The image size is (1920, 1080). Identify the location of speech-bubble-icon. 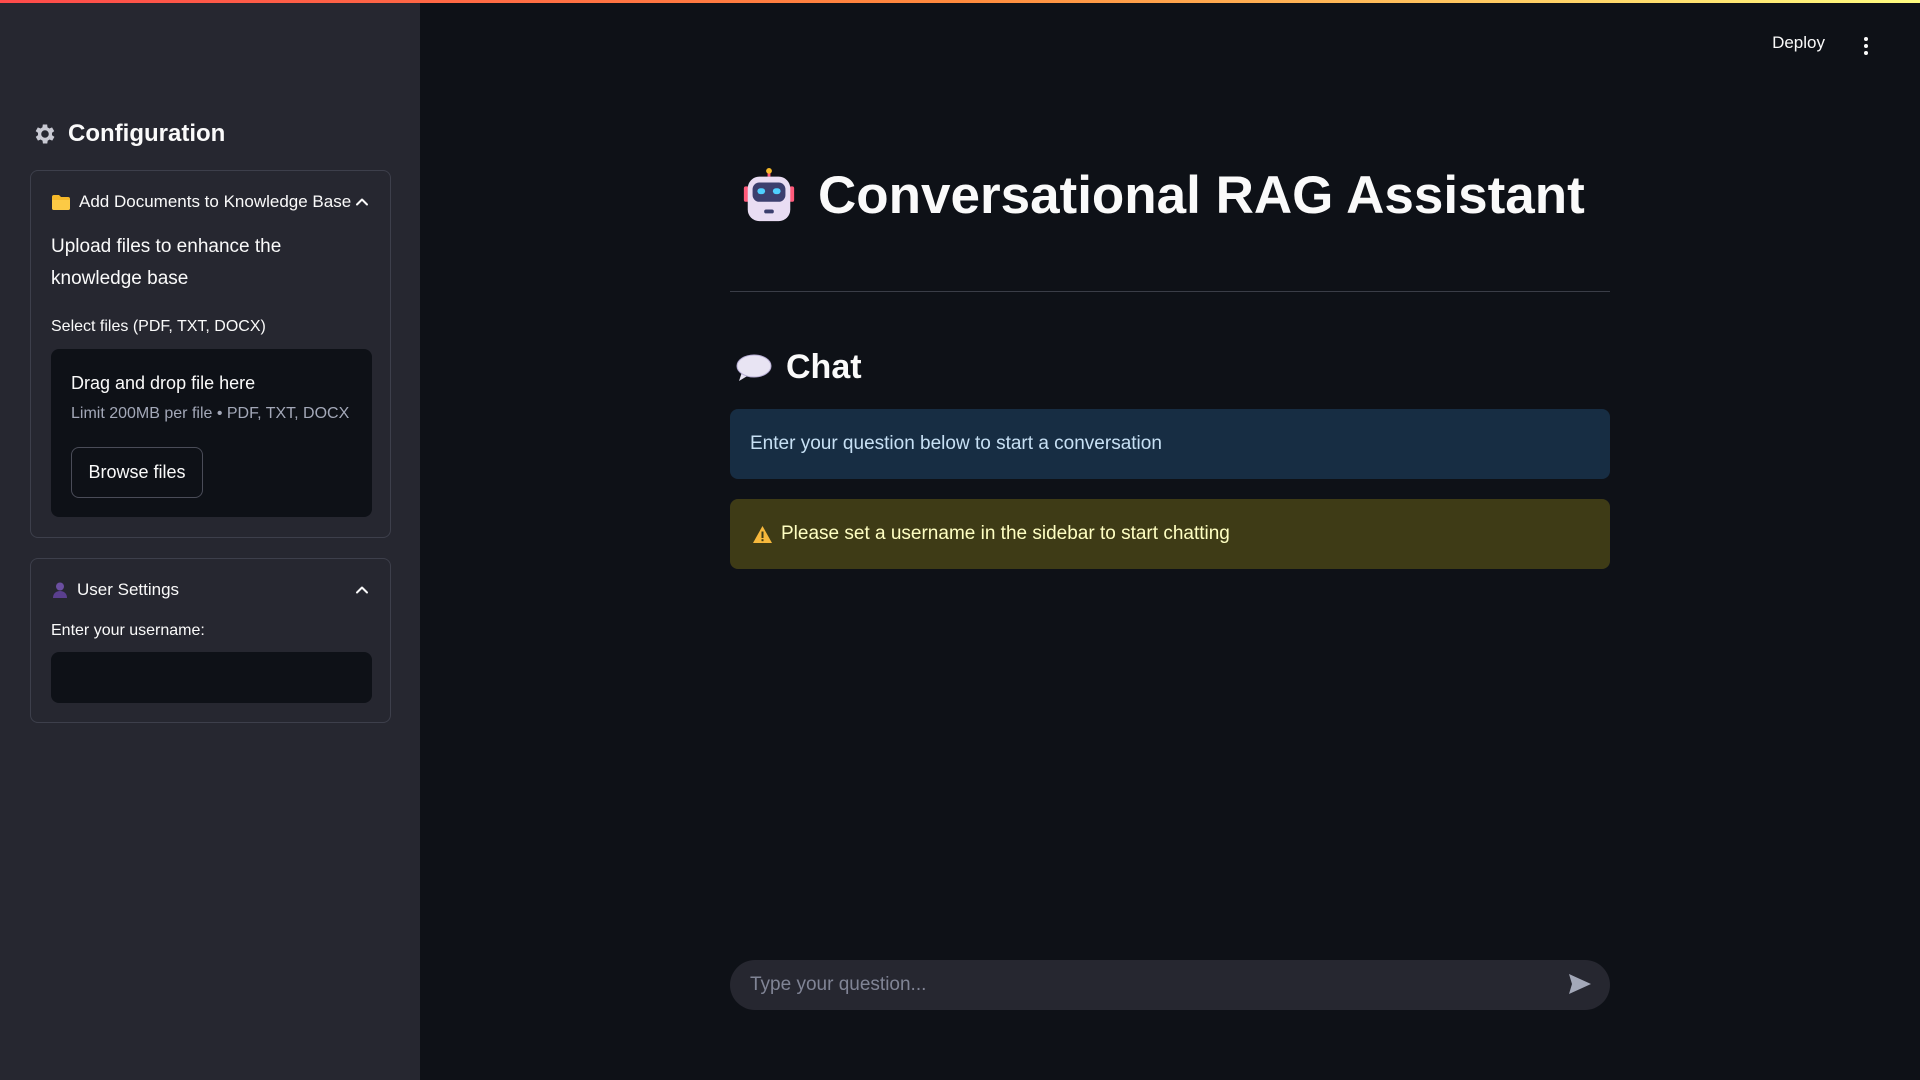
(754, 367).